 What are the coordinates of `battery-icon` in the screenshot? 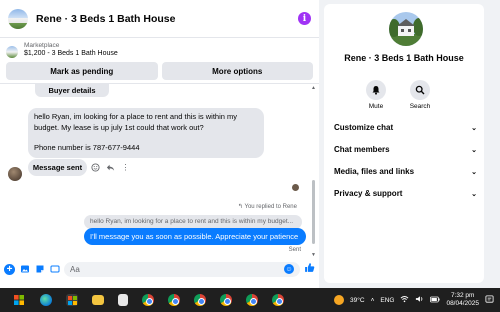 It's located at (435, 300).